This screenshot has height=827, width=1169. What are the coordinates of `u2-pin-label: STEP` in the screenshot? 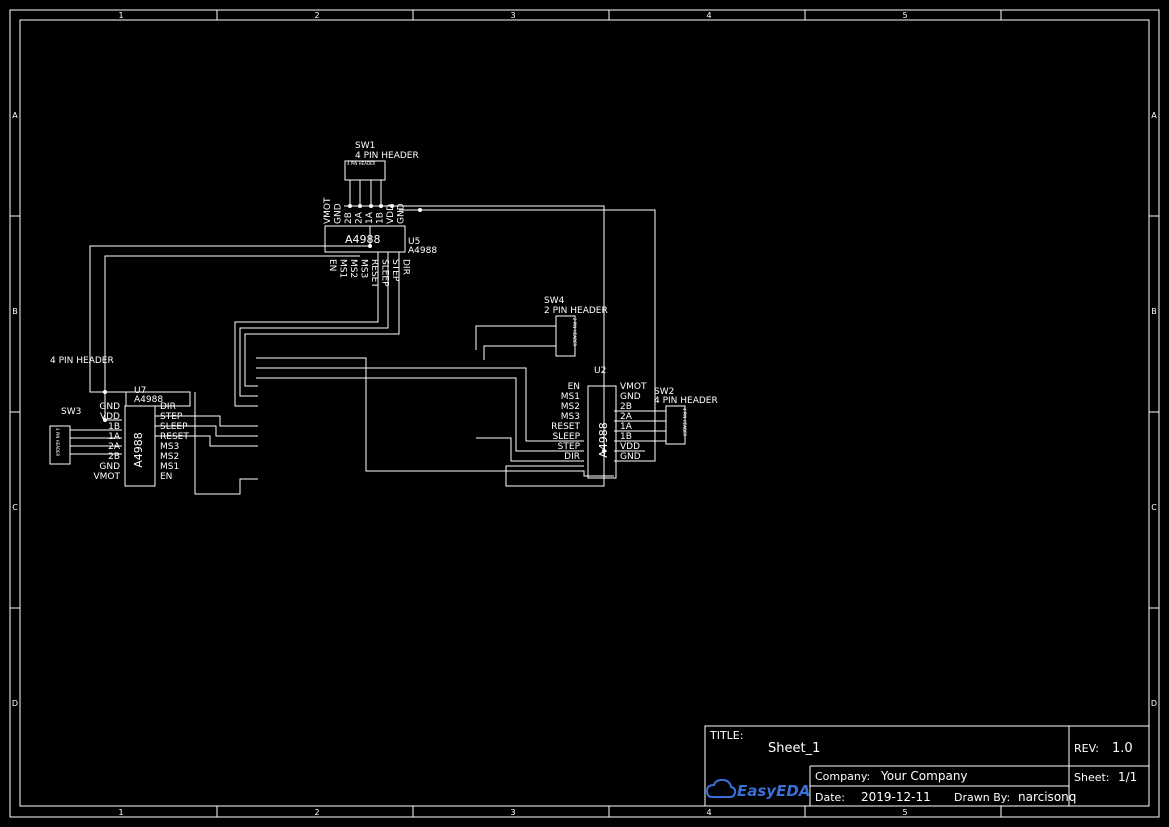 It's located at (569, 447).